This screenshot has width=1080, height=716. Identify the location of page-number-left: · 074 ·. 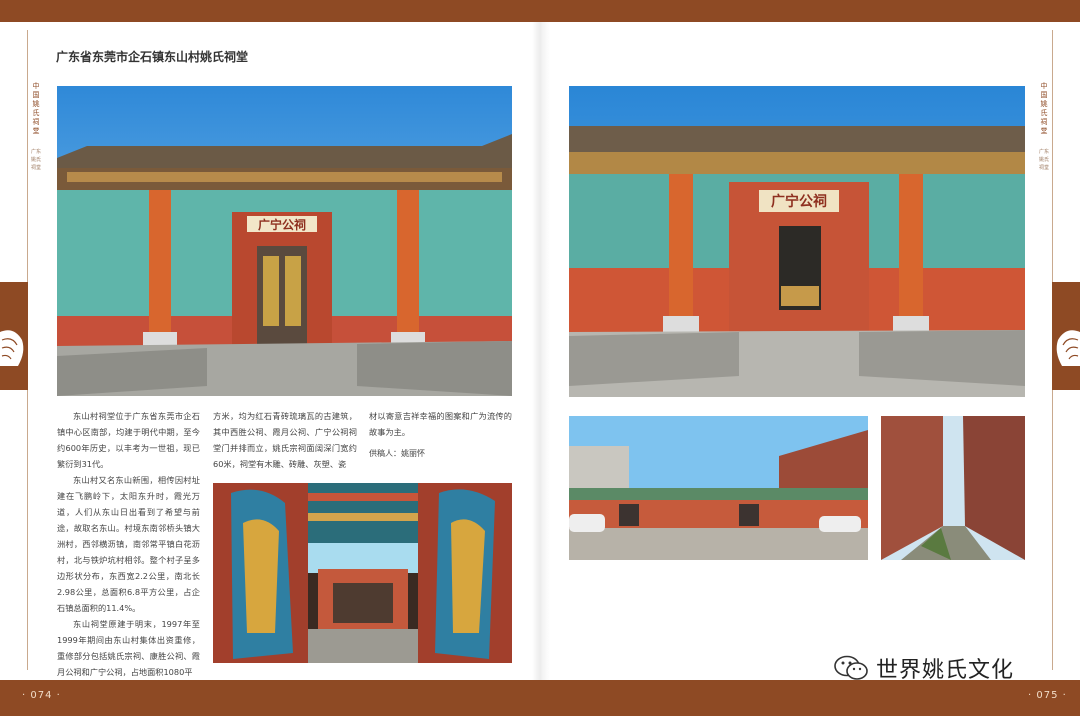
(41, 695).